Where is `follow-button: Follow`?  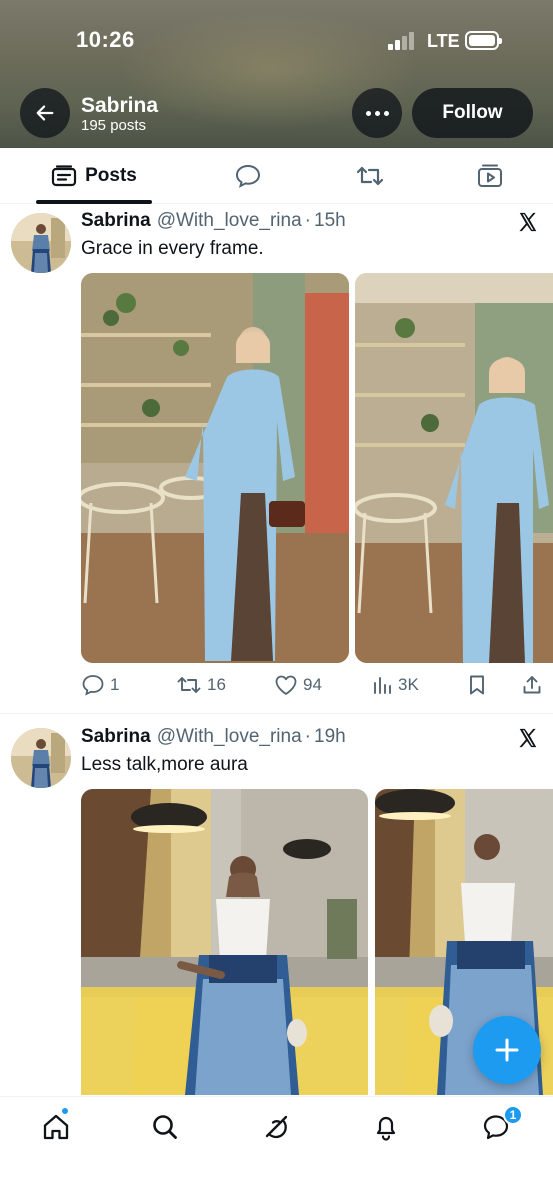
follow-button: Follow is located at coordinates (472, 113).